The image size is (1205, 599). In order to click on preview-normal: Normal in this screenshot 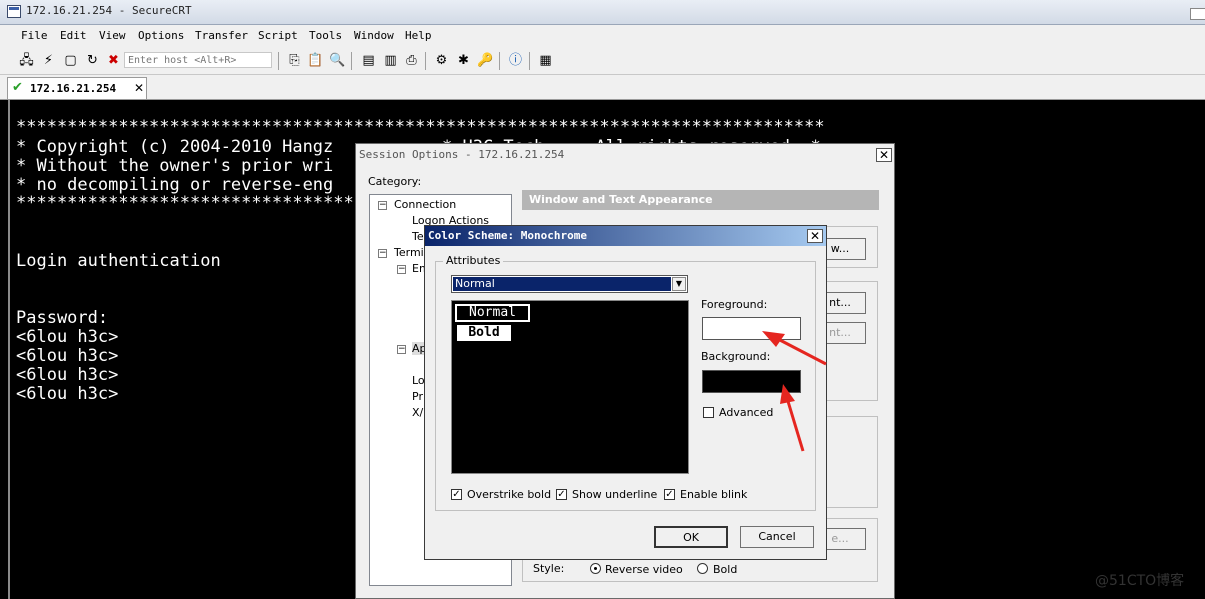, I will do `click(492, 313)`.